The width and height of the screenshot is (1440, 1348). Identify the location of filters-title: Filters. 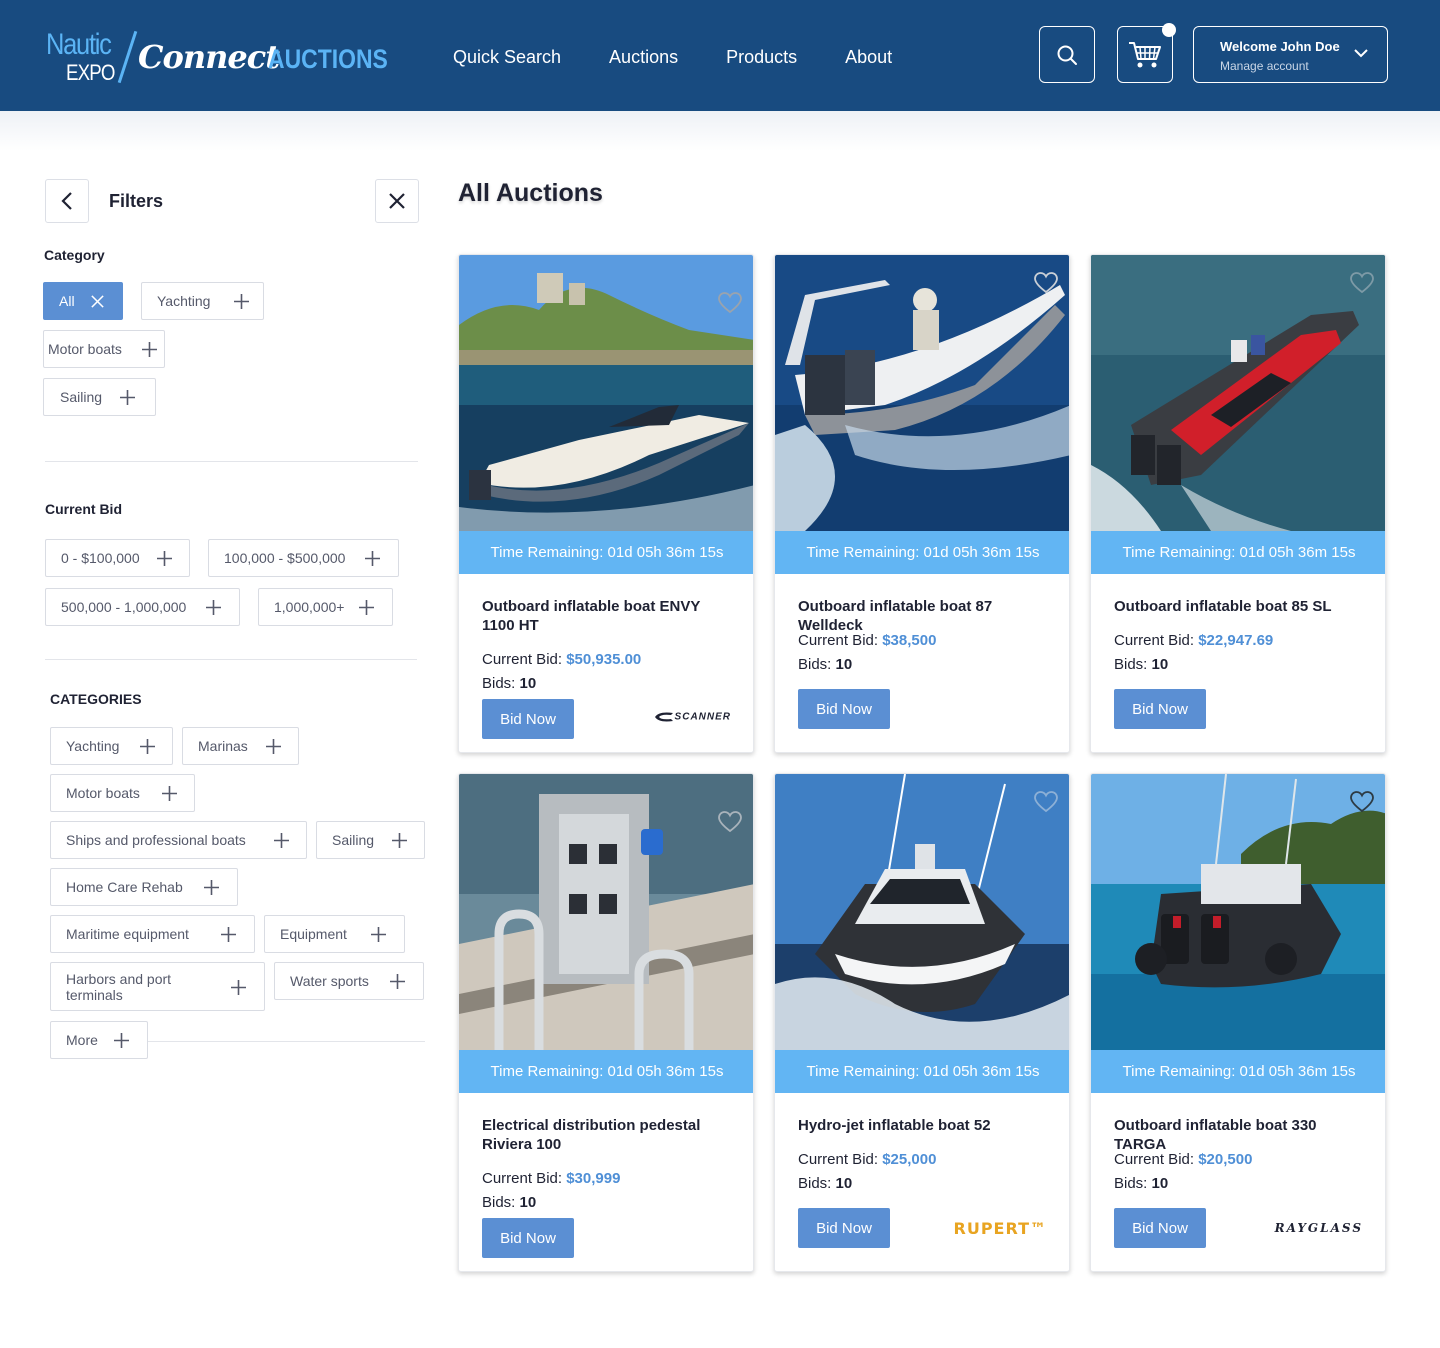
(136, 201).